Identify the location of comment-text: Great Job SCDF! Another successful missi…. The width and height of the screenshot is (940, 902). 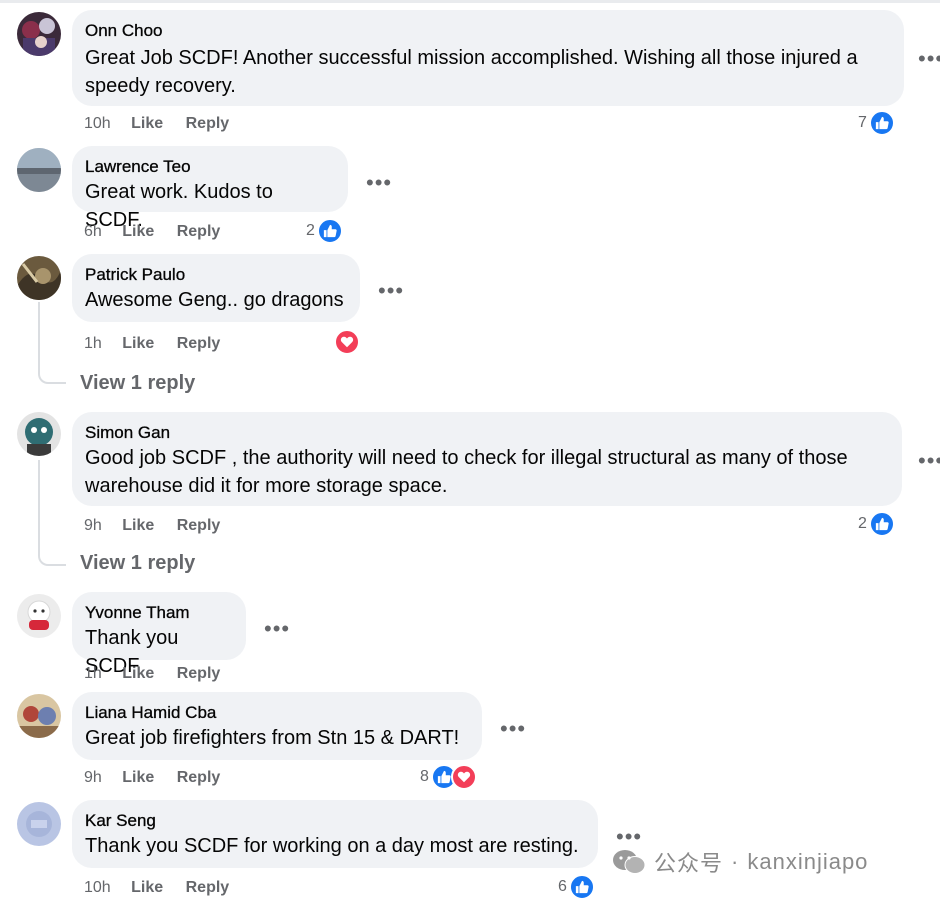
(471, 72).